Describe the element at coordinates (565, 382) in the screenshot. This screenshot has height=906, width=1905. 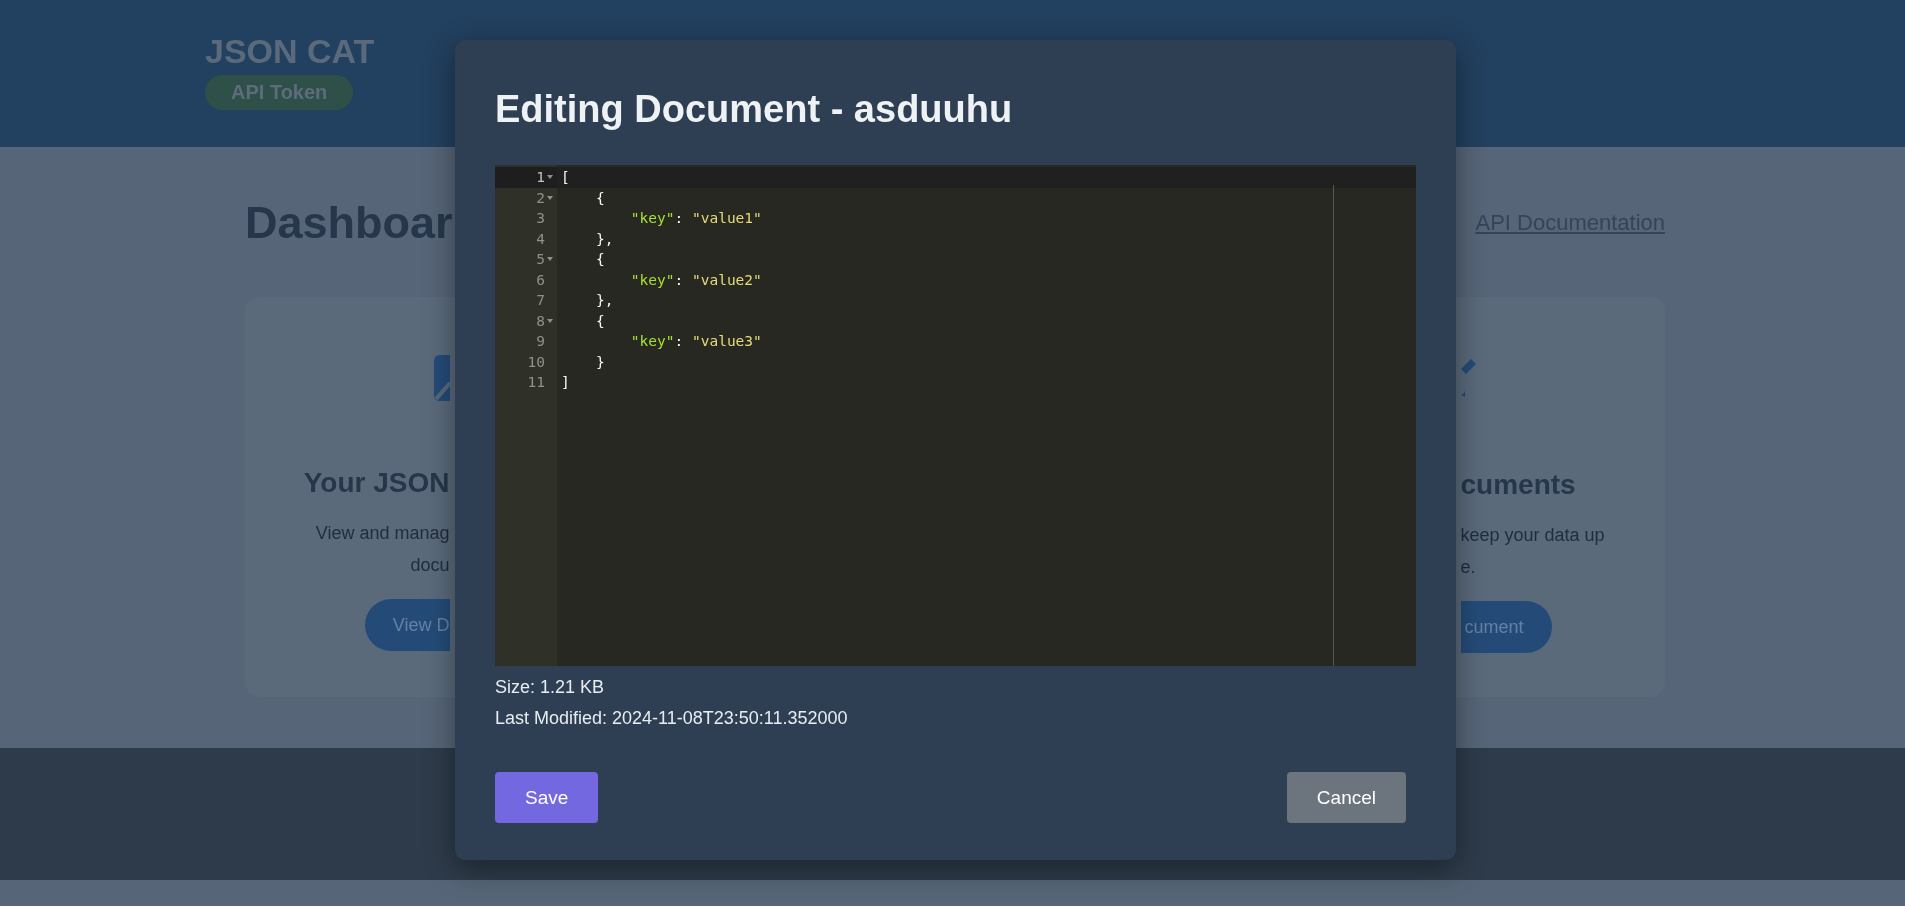
I see `code-line: ]` at that location.